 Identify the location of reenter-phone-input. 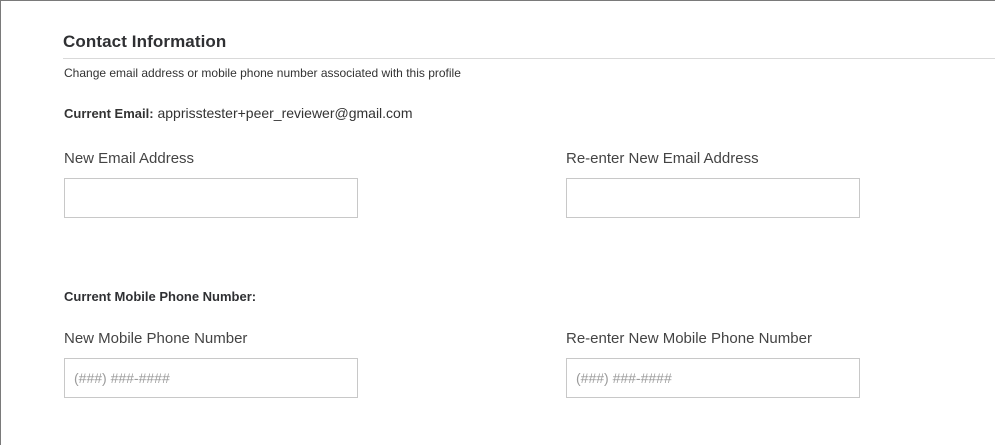
(713, 378).